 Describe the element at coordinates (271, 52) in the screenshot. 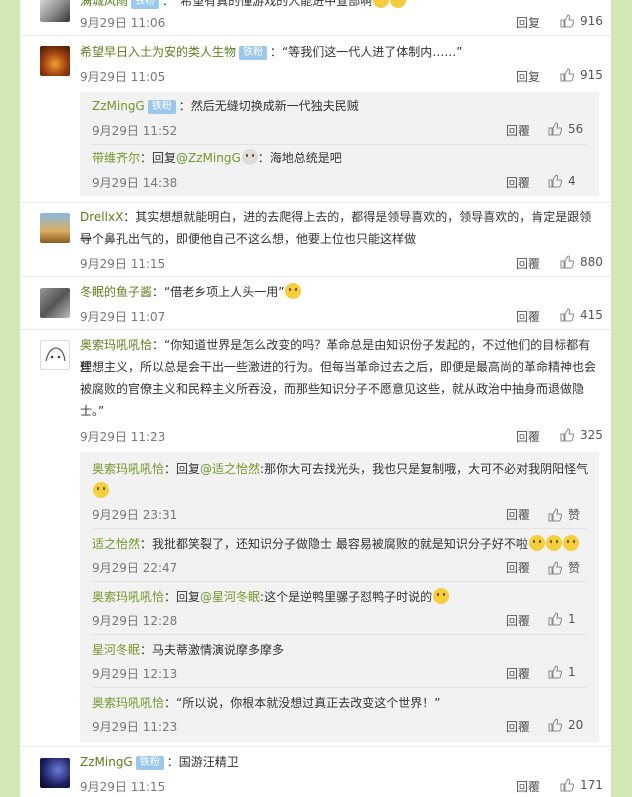

I see `comment-text: 希望早日入土为安的类人生物 铁粉 ：“等我们这一代人进了体制内……”` at that location.